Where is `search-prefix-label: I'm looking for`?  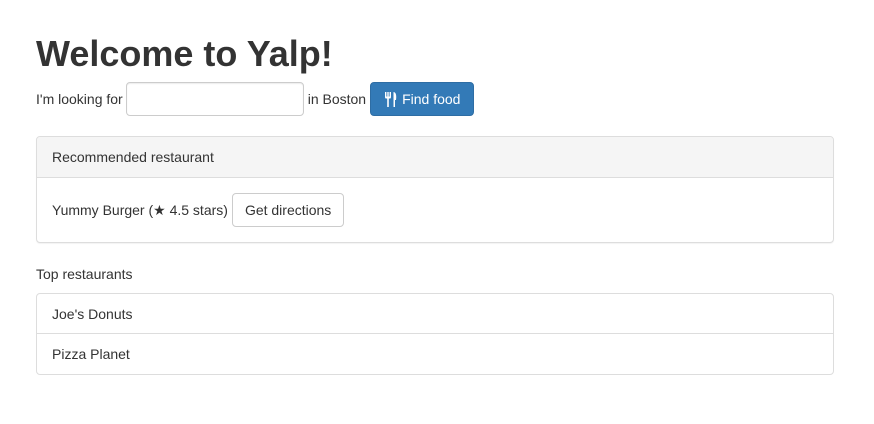
search-prefix-label: I'm looking for is located at coordinates (79, 99).